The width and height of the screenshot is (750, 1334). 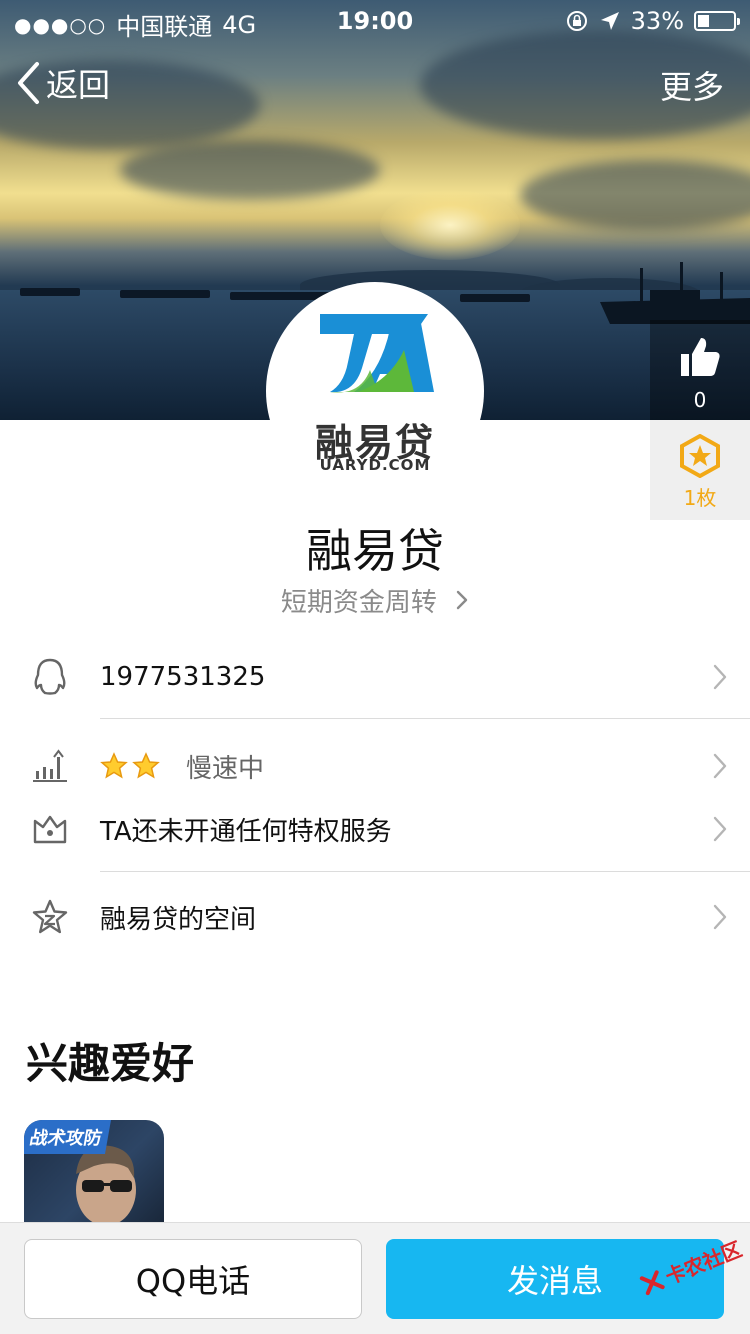 I want to click on interests-title: 兴趣爱好, so click(x=110, y=1063).